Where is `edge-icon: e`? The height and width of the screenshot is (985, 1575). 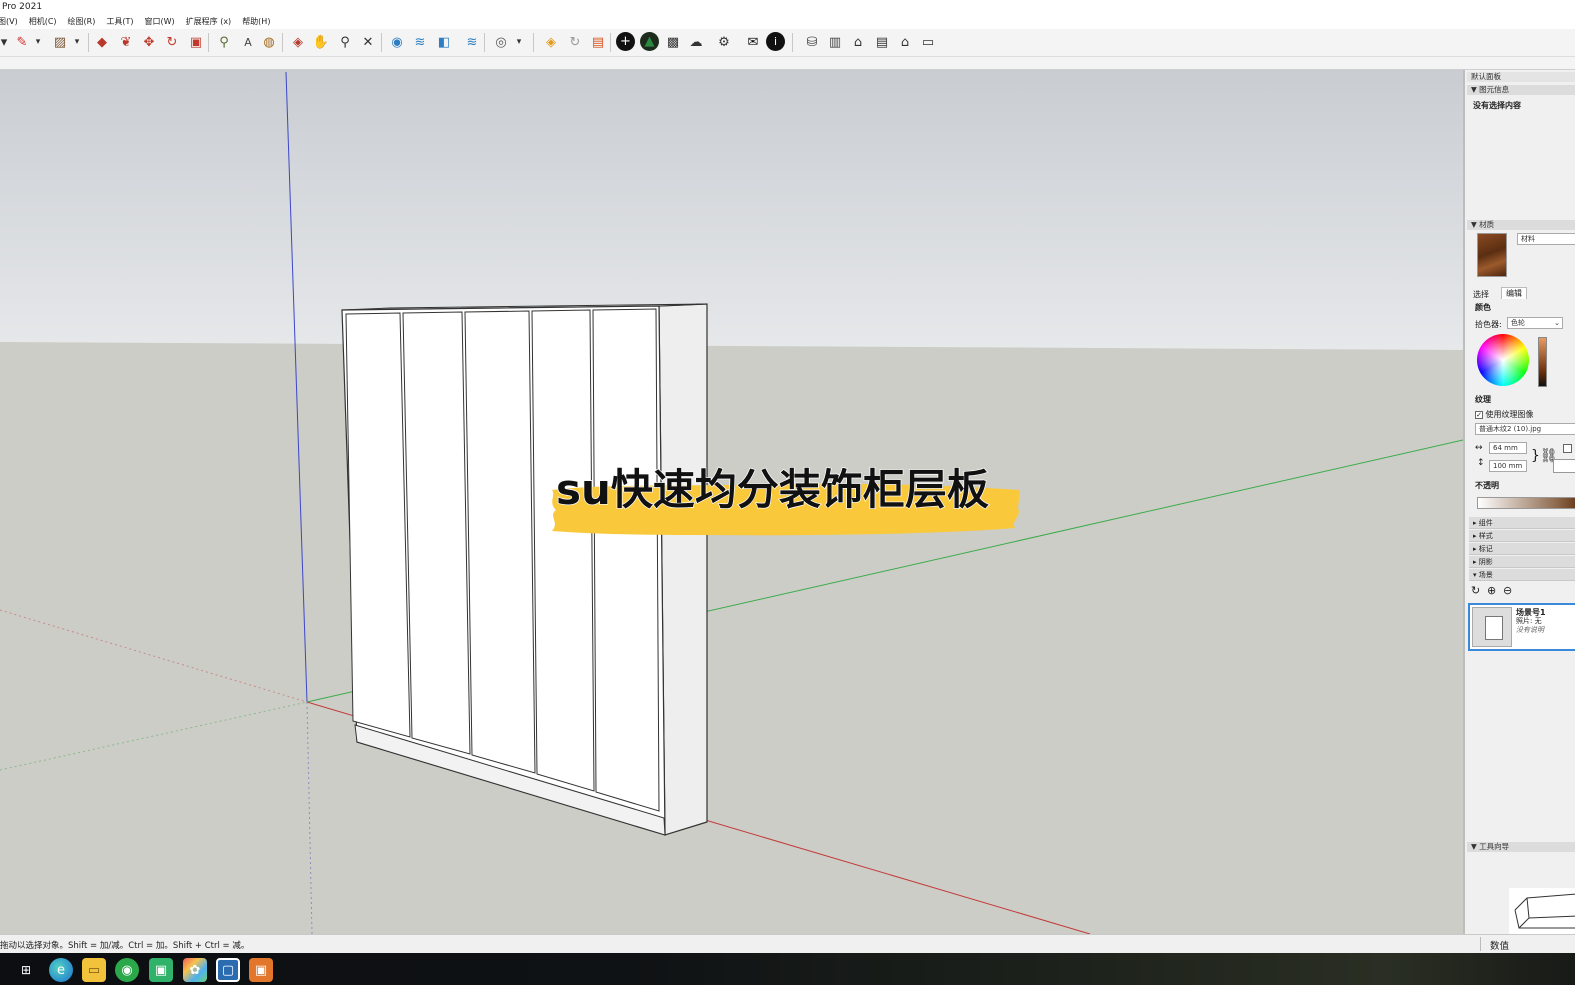
edge-icon: e is located at coordinates (61, 970).